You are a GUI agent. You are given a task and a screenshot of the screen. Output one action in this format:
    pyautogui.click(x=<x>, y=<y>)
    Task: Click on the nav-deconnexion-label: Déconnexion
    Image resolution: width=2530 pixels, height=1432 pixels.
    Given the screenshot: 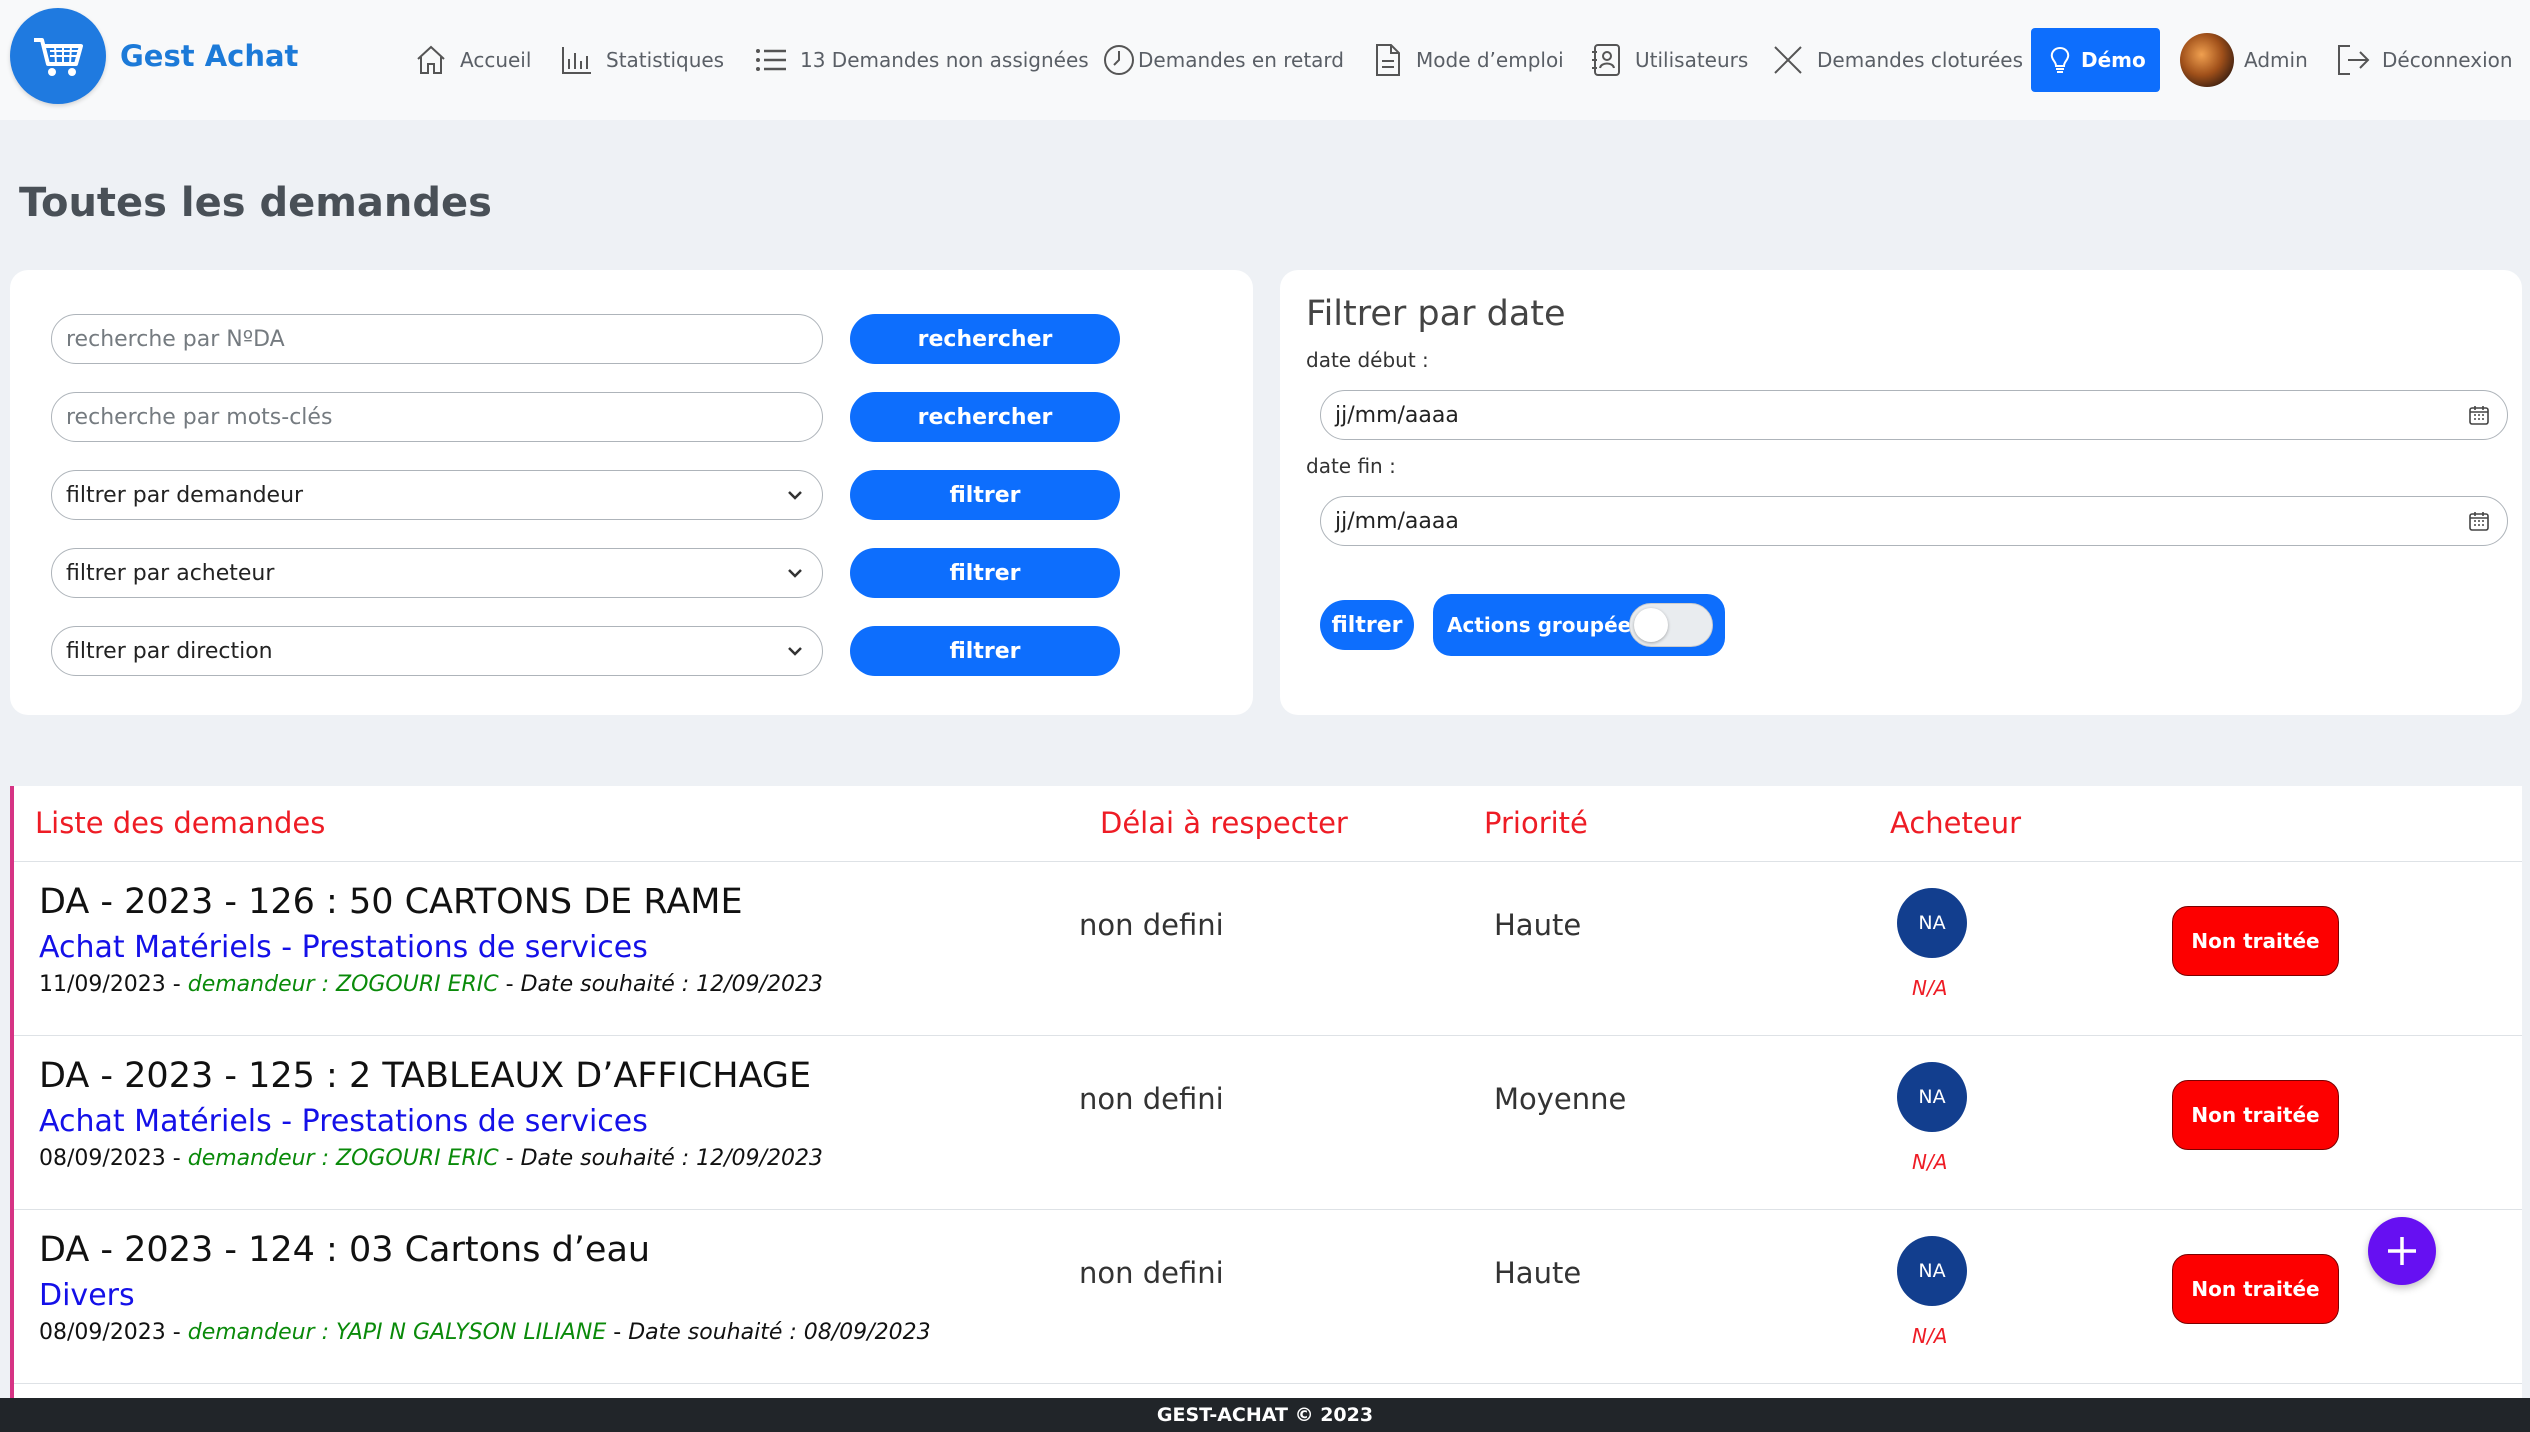 What is the action you would take?
    pyautogui.click(x=2447, y=60)
    